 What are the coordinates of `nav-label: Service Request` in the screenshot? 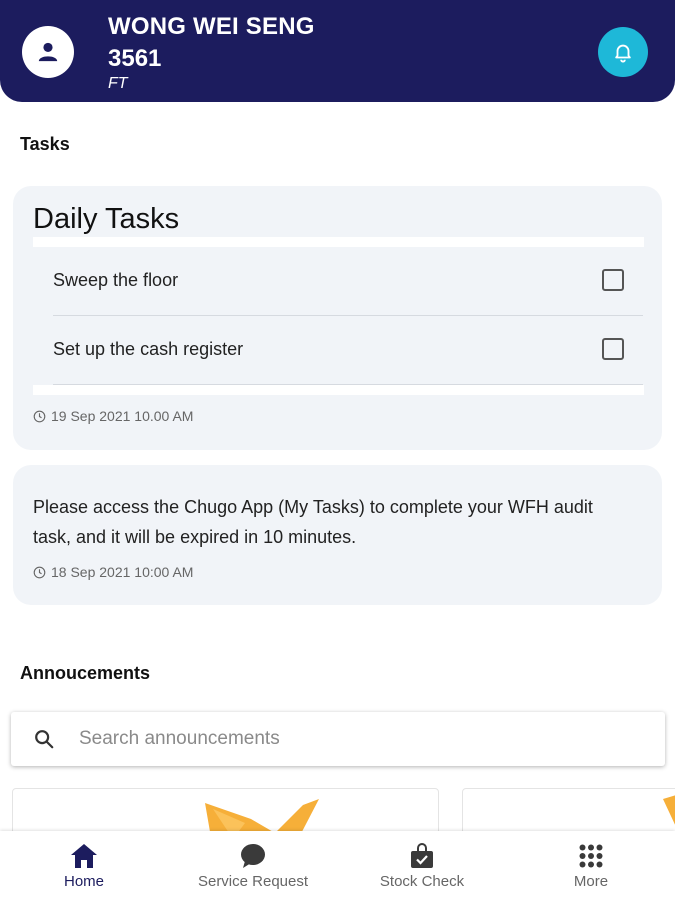 It's located at (253, 881).